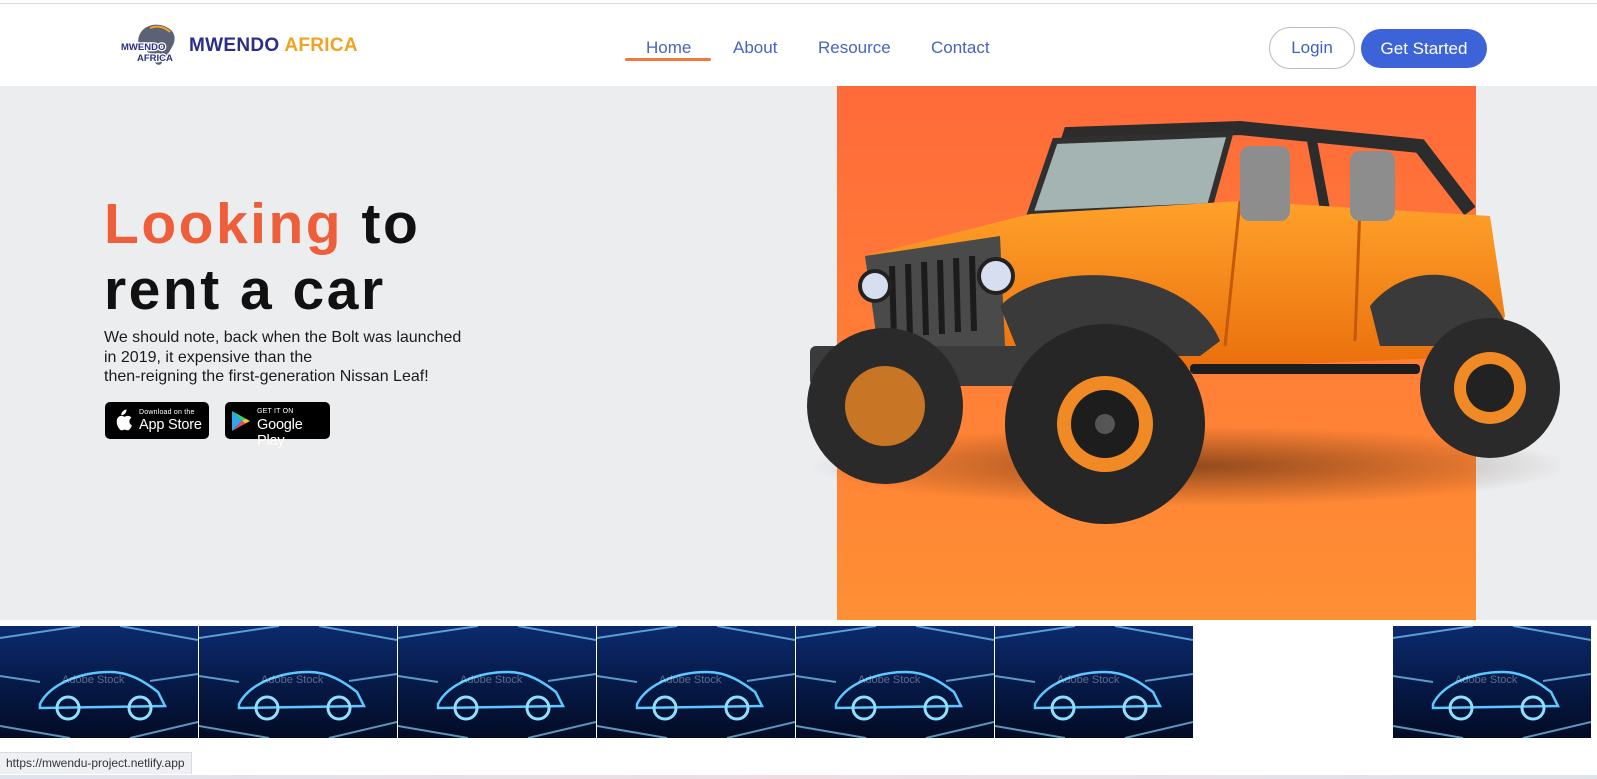  I want to click on google-play-small-text: GET IT ON, so click(275, 411).